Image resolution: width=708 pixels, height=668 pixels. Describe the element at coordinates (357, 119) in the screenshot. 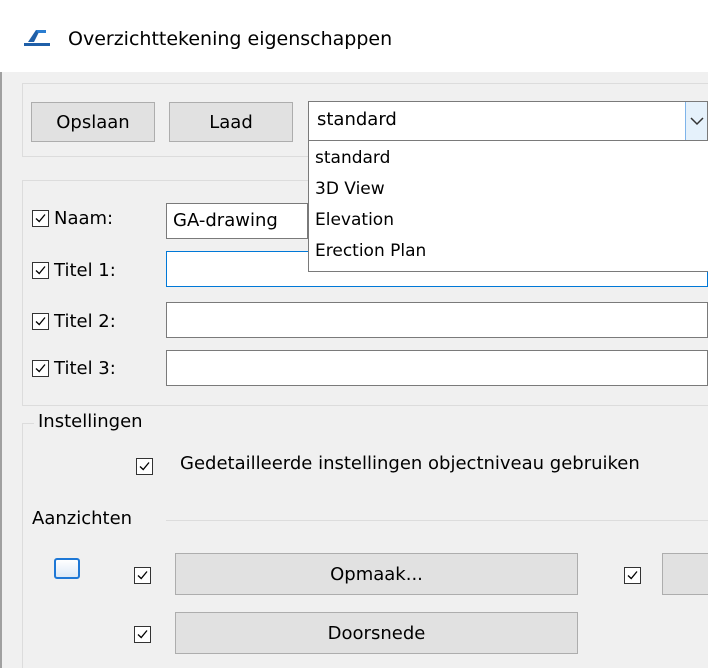

I see `preset-combobox-value: standard` at that location.